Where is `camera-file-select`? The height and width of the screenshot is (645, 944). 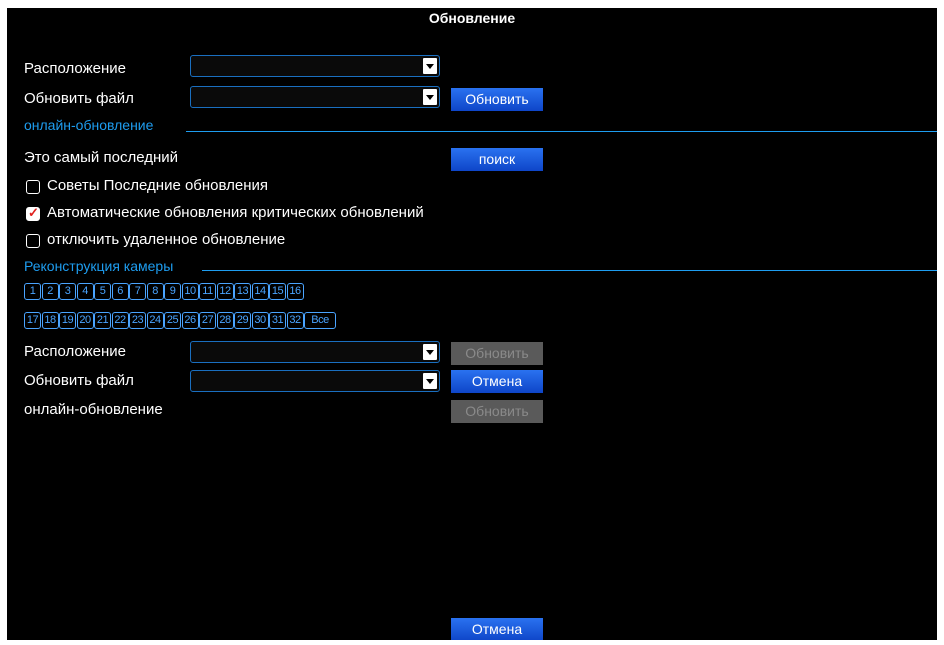
camera-file-select is located at coordinates (315, 381).